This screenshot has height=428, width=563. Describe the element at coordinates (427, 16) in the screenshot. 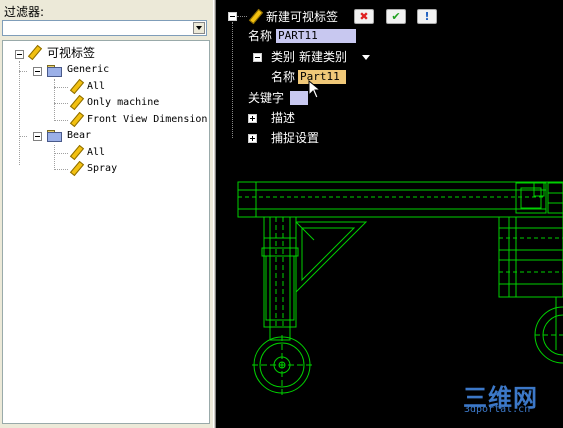

I see `info-button: !` at that location.